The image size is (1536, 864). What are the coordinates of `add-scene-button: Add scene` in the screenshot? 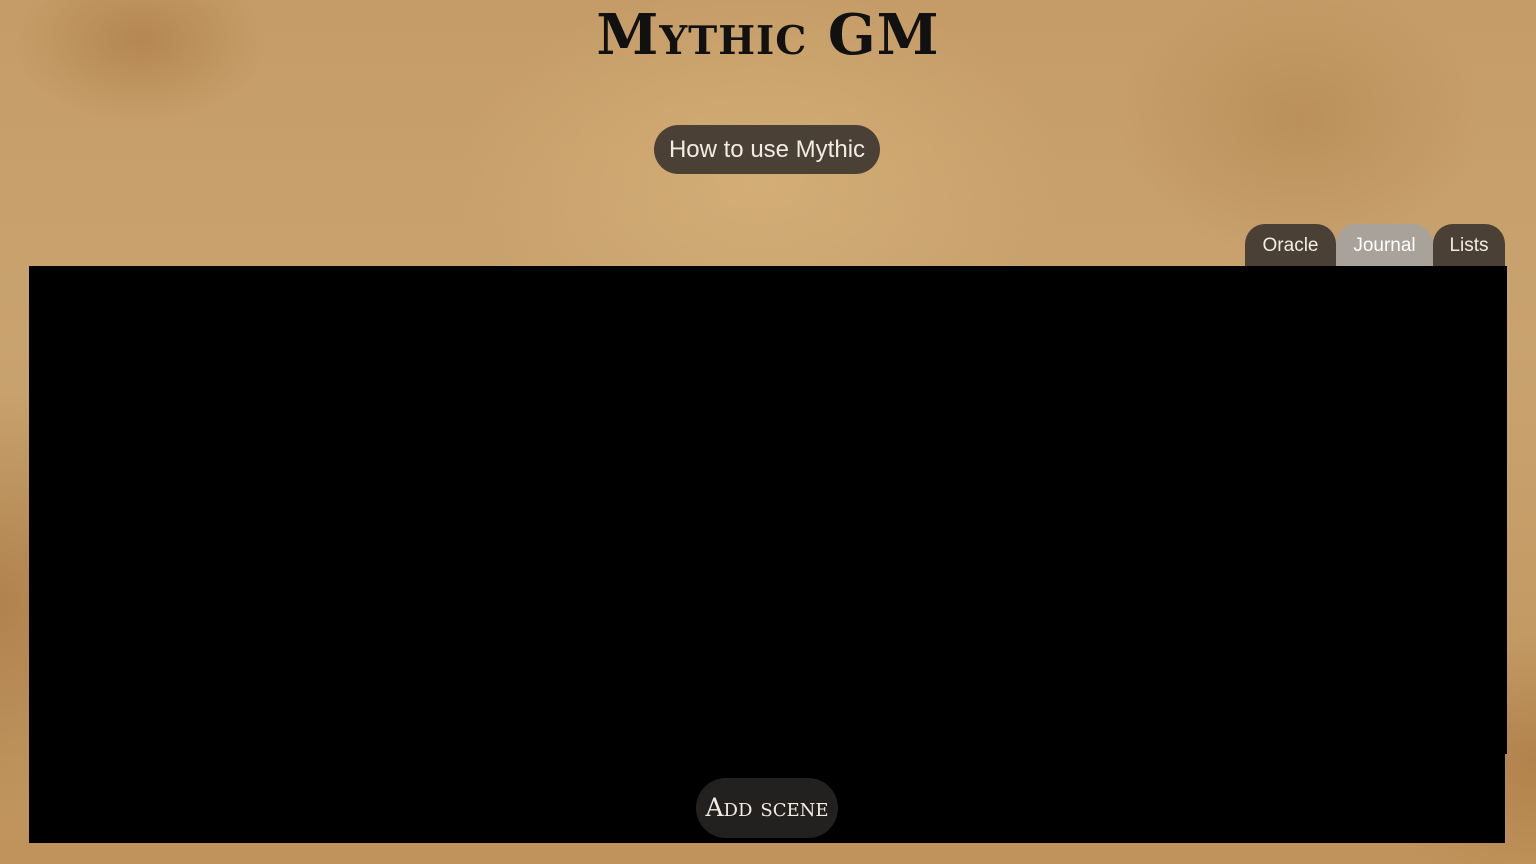 It's located at (767, 808).